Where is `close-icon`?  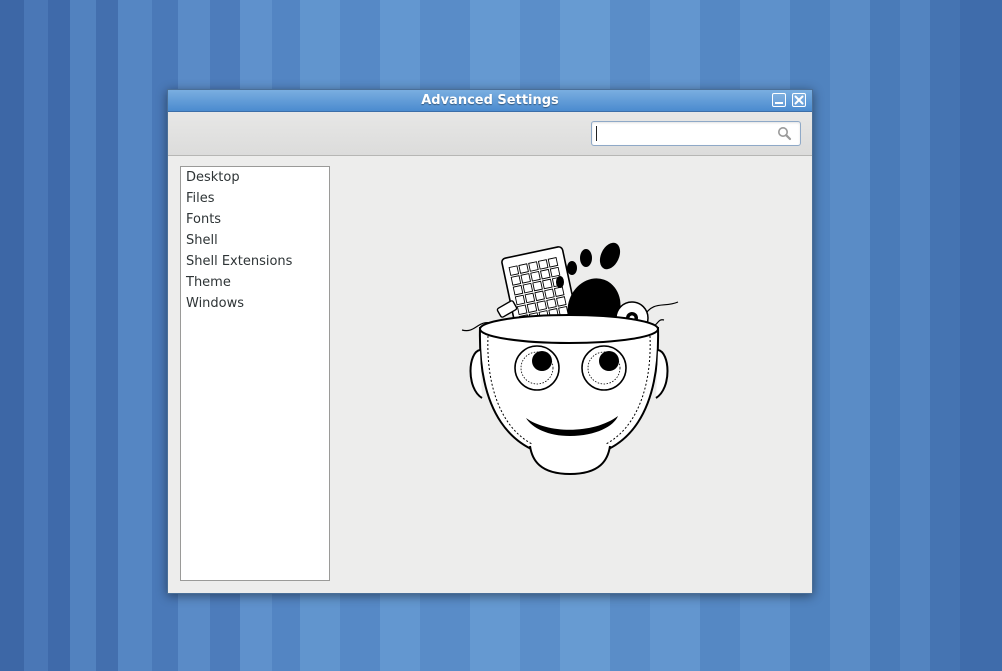
close-icon is located at coordinates (799, 100).